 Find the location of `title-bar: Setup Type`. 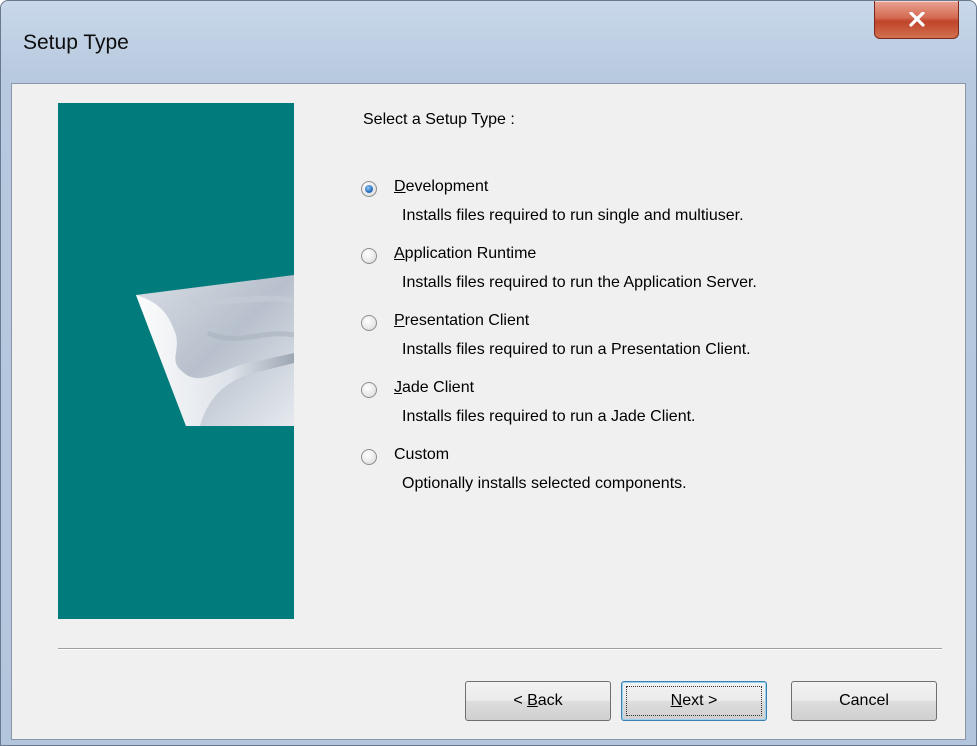

title-bar: Setup Type is located at coordinates (488, 42).